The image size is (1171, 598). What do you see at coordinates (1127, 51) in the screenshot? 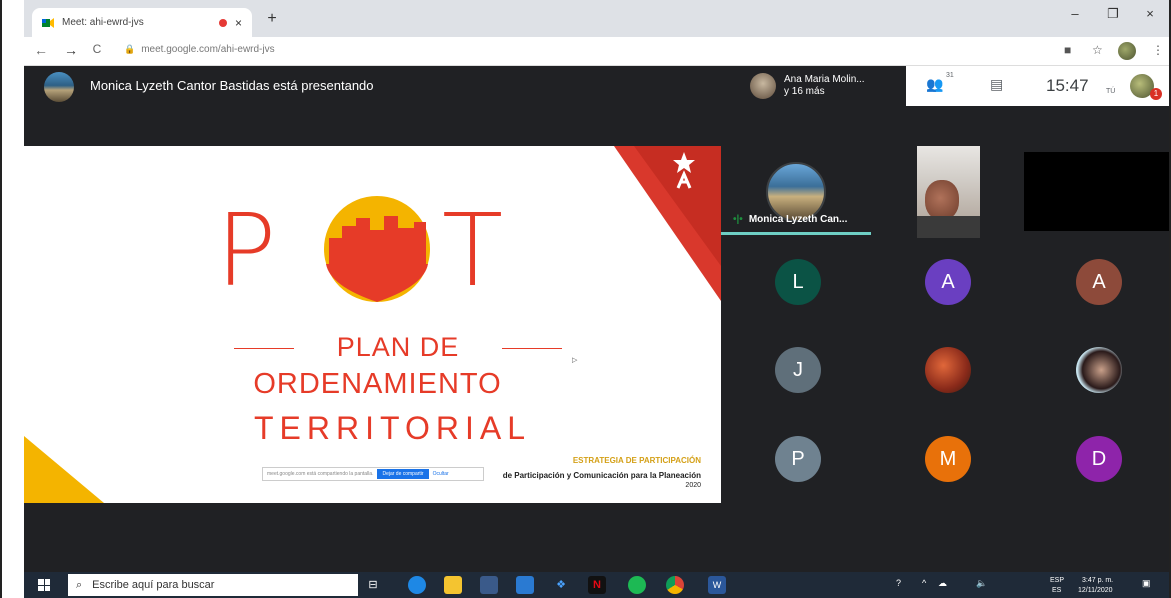
I see `profile-avatar` at bounding box center [1127, 51].